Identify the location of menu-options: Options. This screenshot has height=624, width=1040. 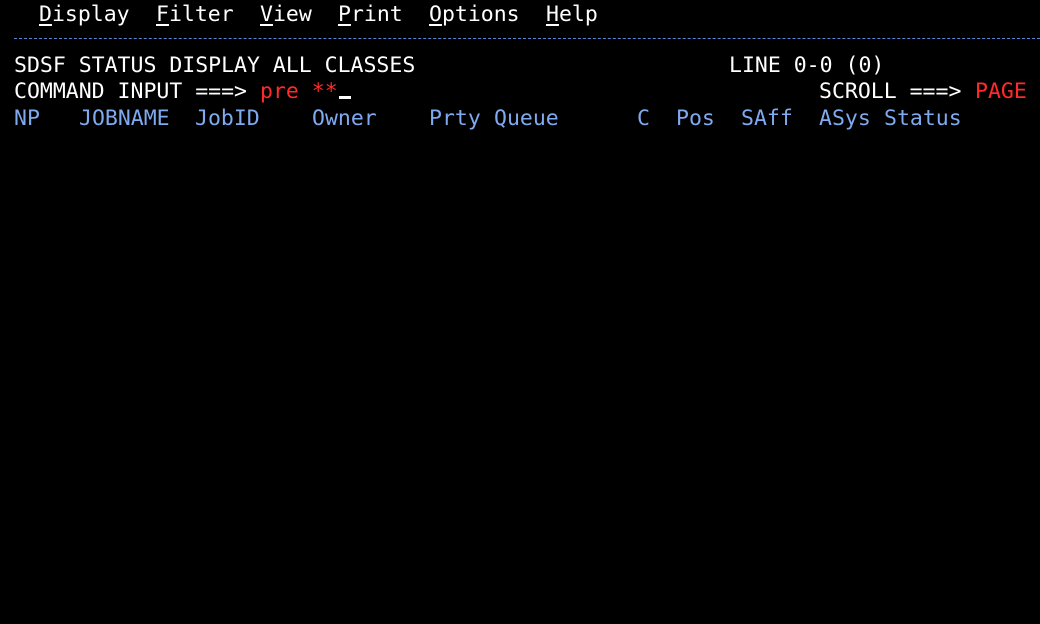
(474, 15).